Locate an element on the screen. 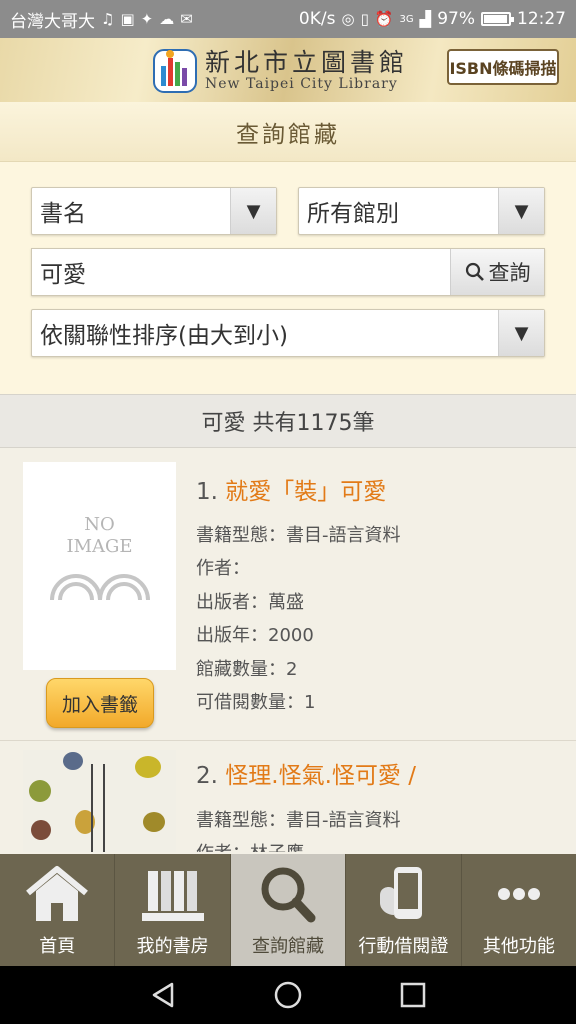 The width and height of the screenshot is (576, 1024). search-bar: 查詢 is located at coordinates (288, 272).